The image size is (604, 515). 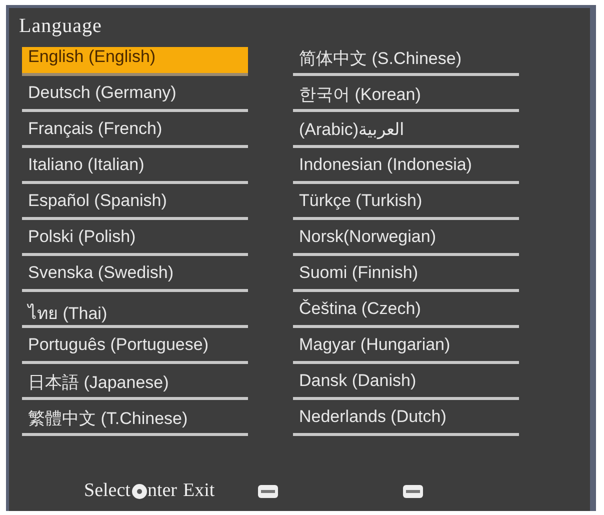 What do you see at coordinates (60, 26) in the screenshot?
I see `window-title: Language` at bounding box center [60, 26].